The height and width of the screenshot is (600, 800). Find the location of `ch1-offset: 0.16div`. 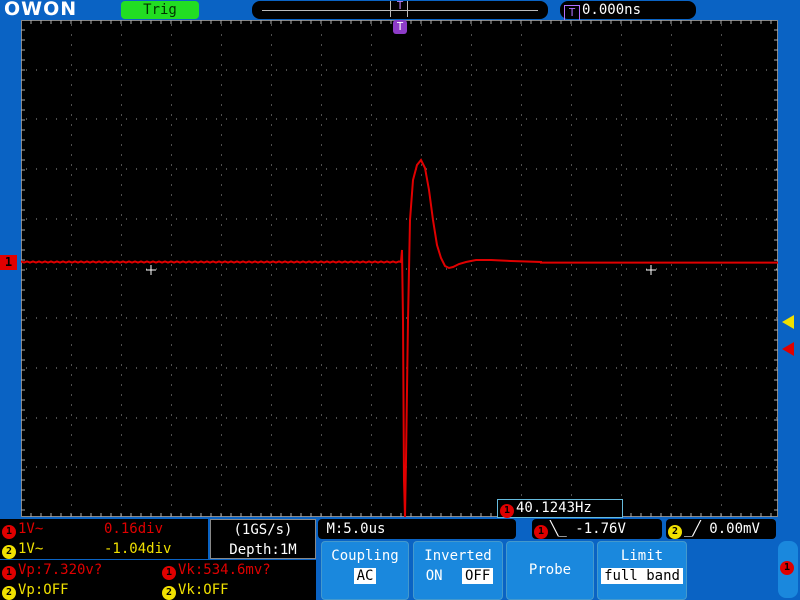

ch1-offset: 0.16div is located at coordinates (134, 529).